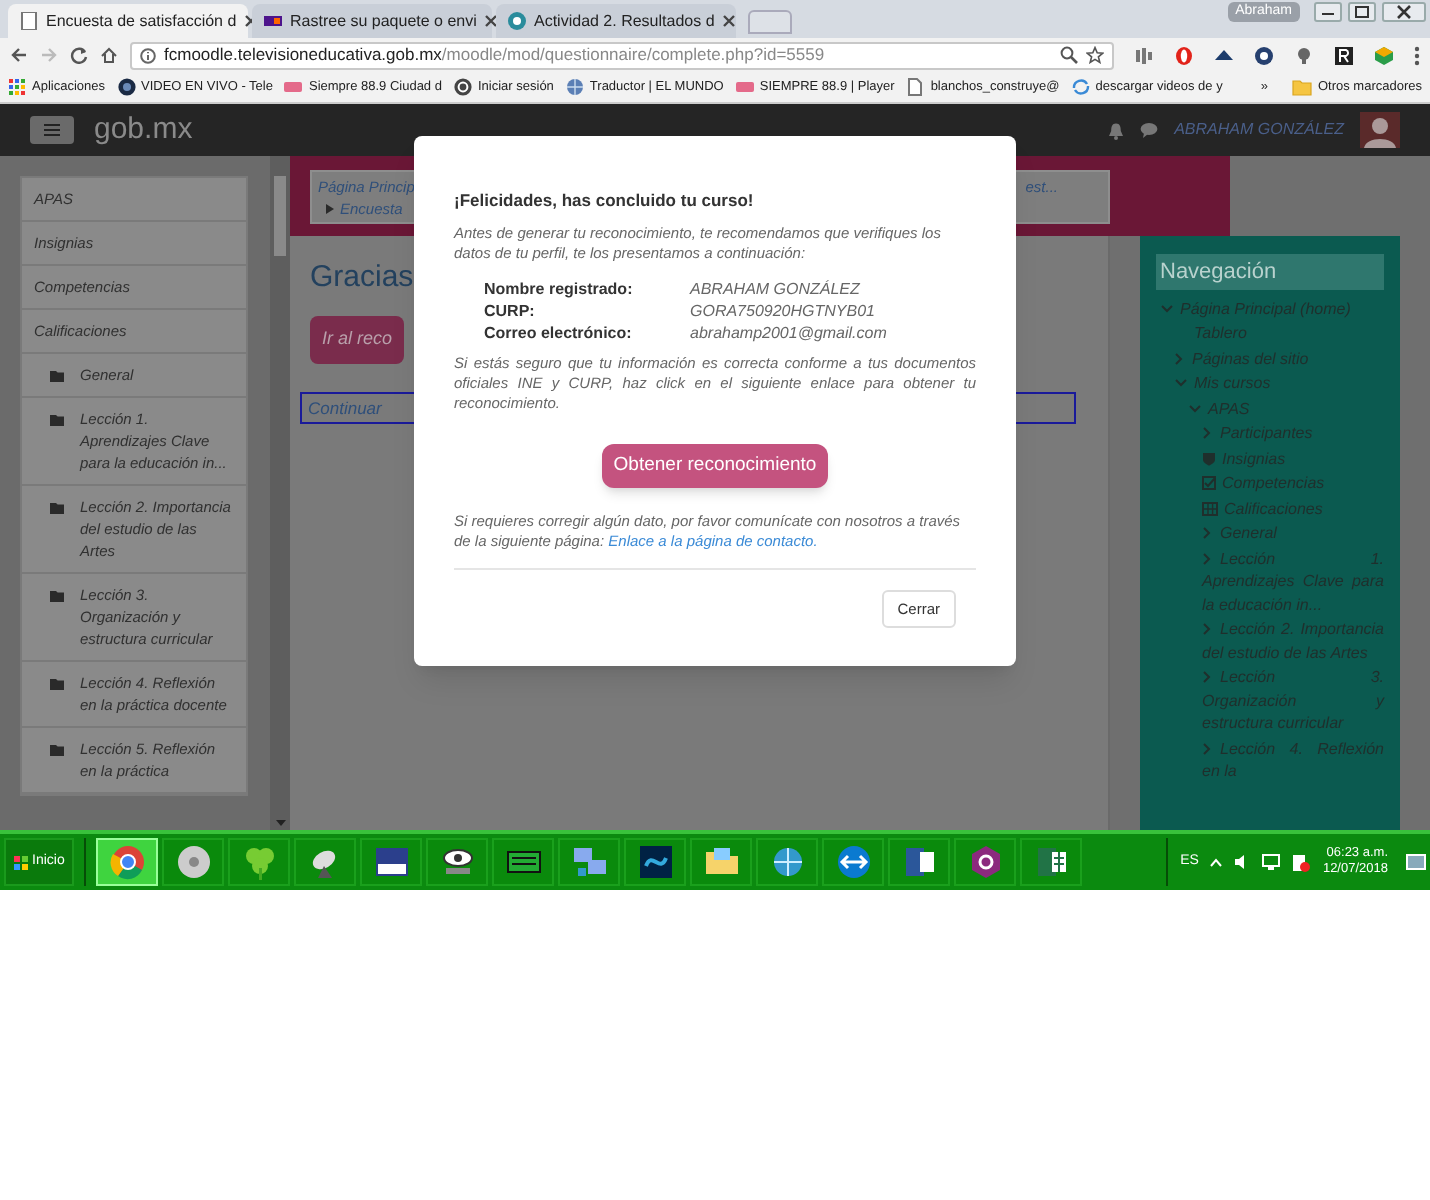 The image size is (1430, 1200). Describe the element at coordinates (622, 55) in the screenshot. I see `address-field: fcmoodle.televisioneducativa.gob.mx/moodle/mod/questionnaire/complete.php?id=5559` at that location.